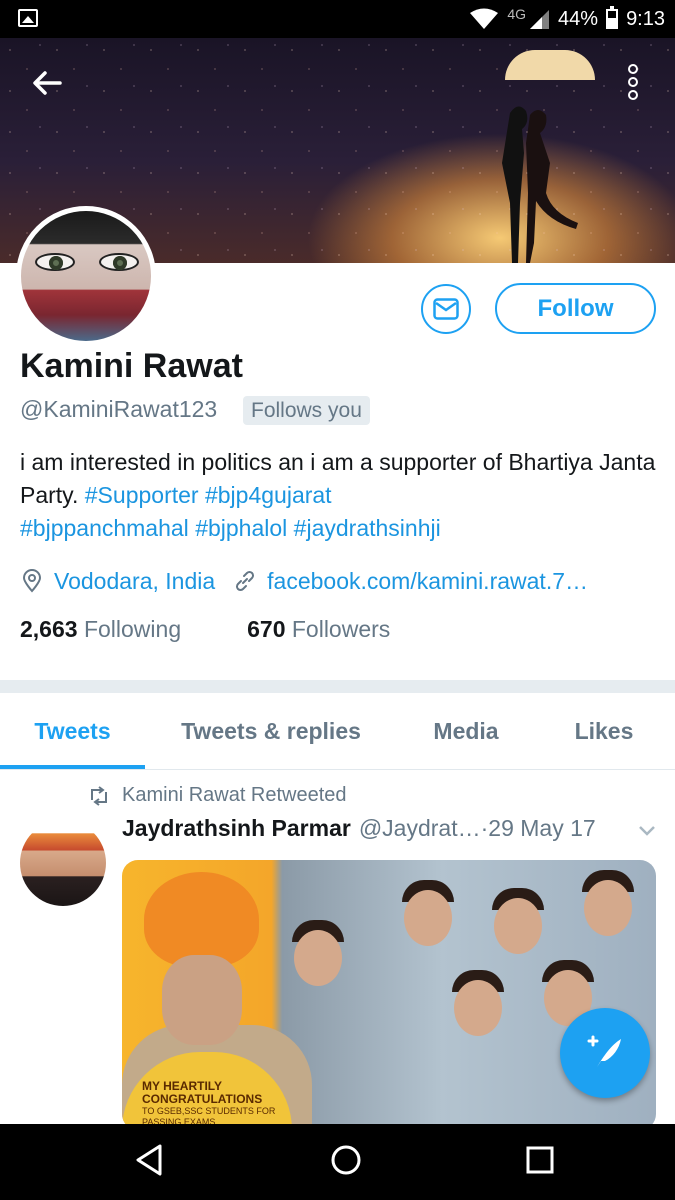  I want to click on status-indicators: 4G 44% 9:13, so click(567, 19).